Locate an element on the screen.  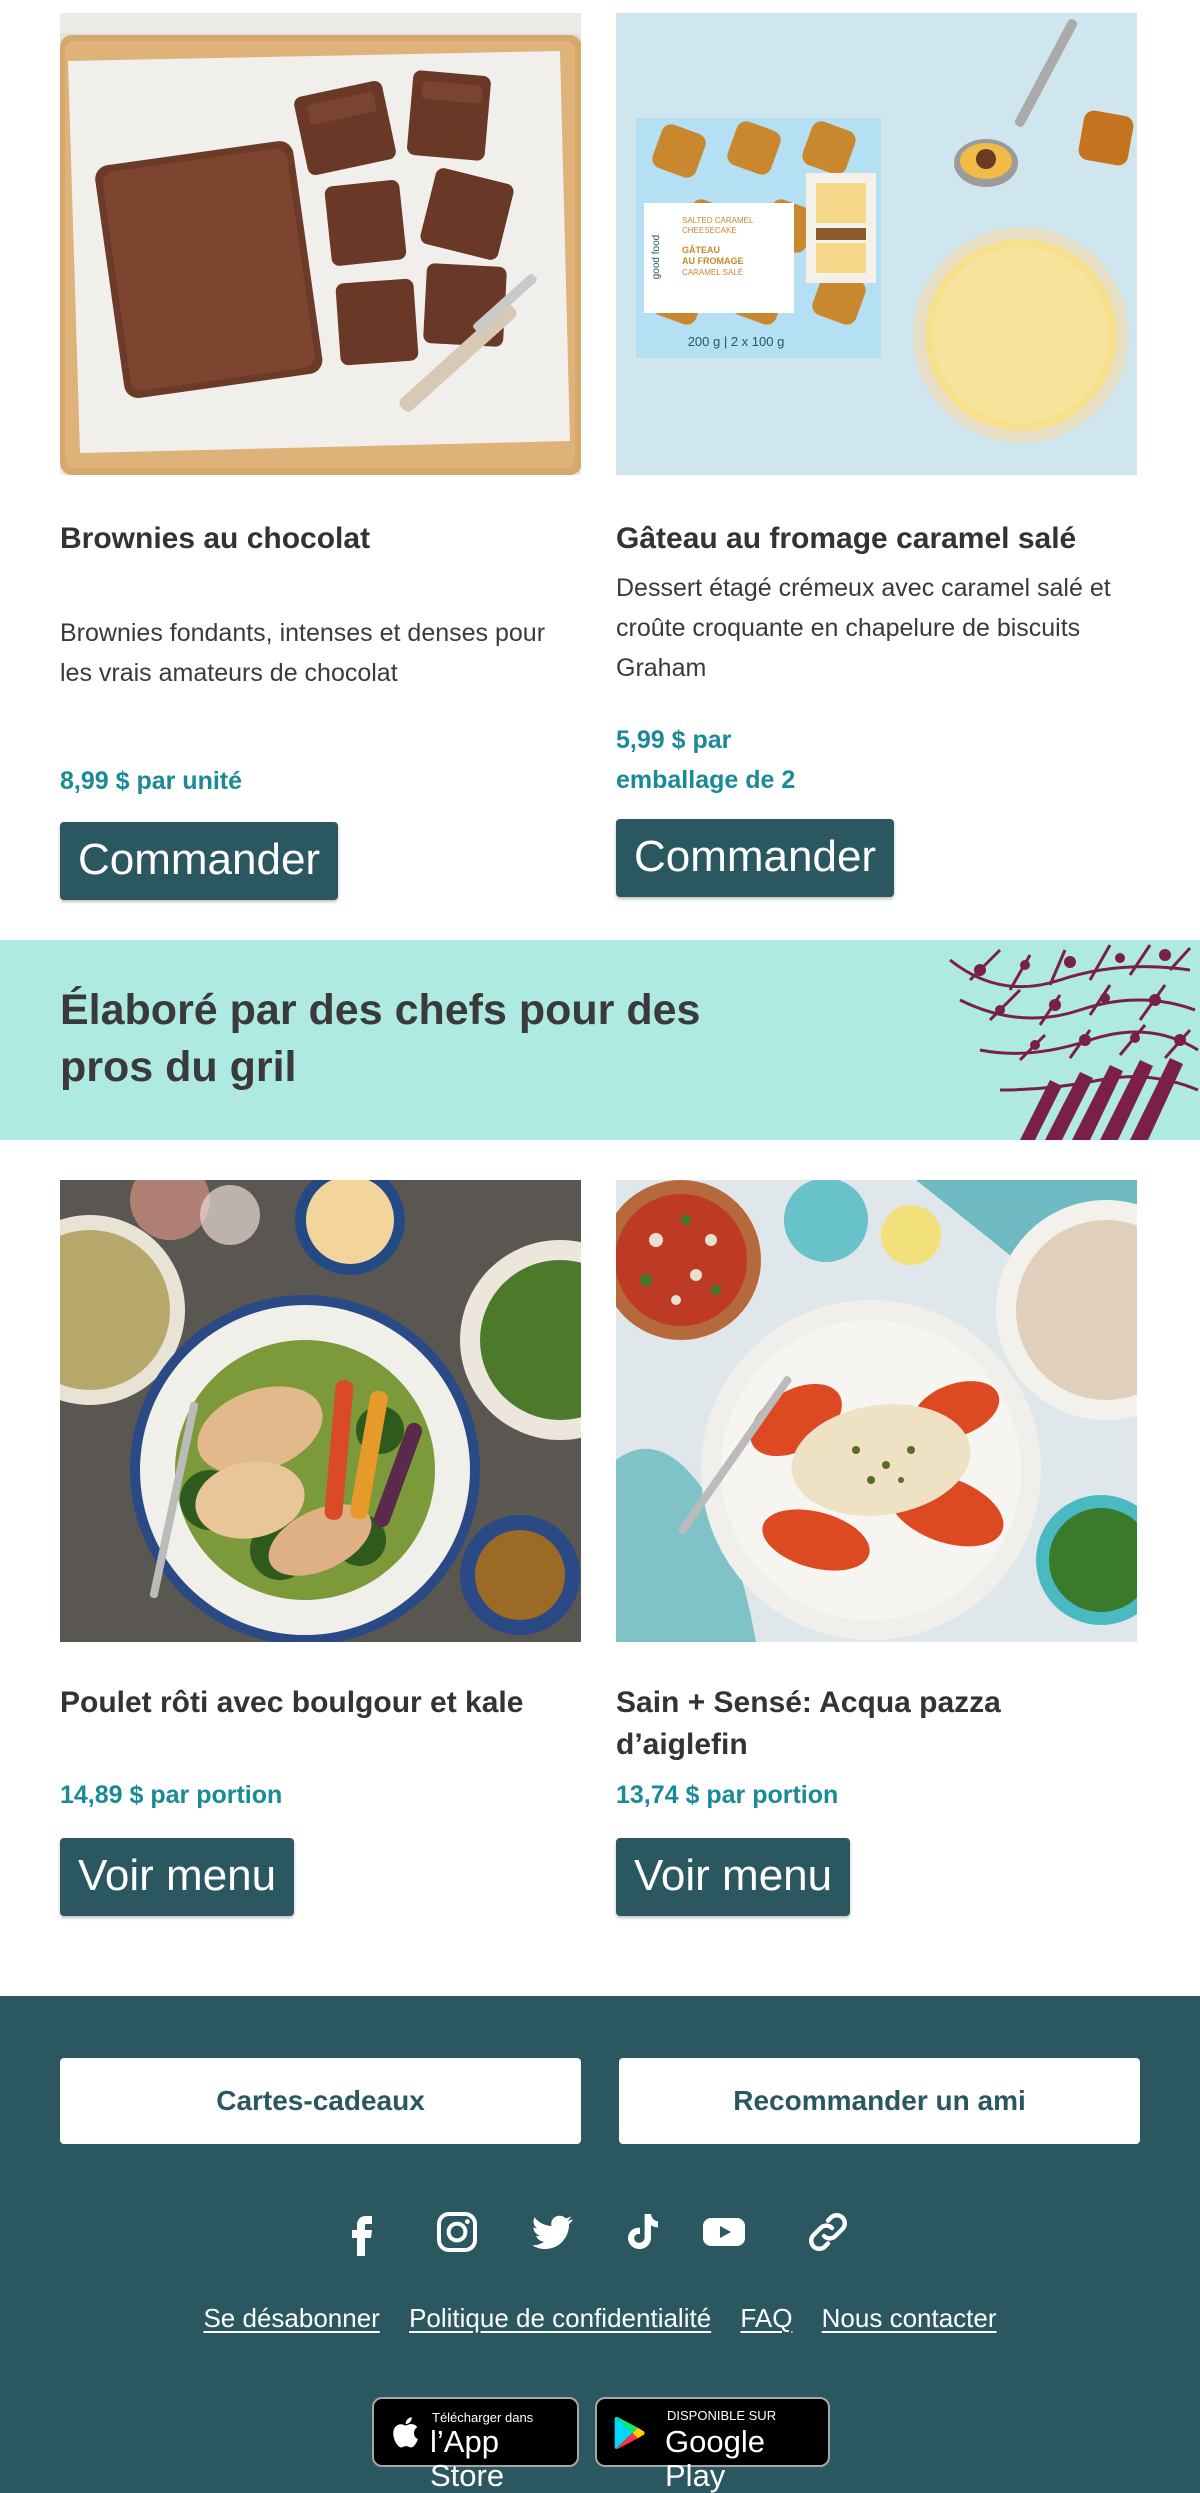
package-brand: good food is located at coordinates (656, 257).